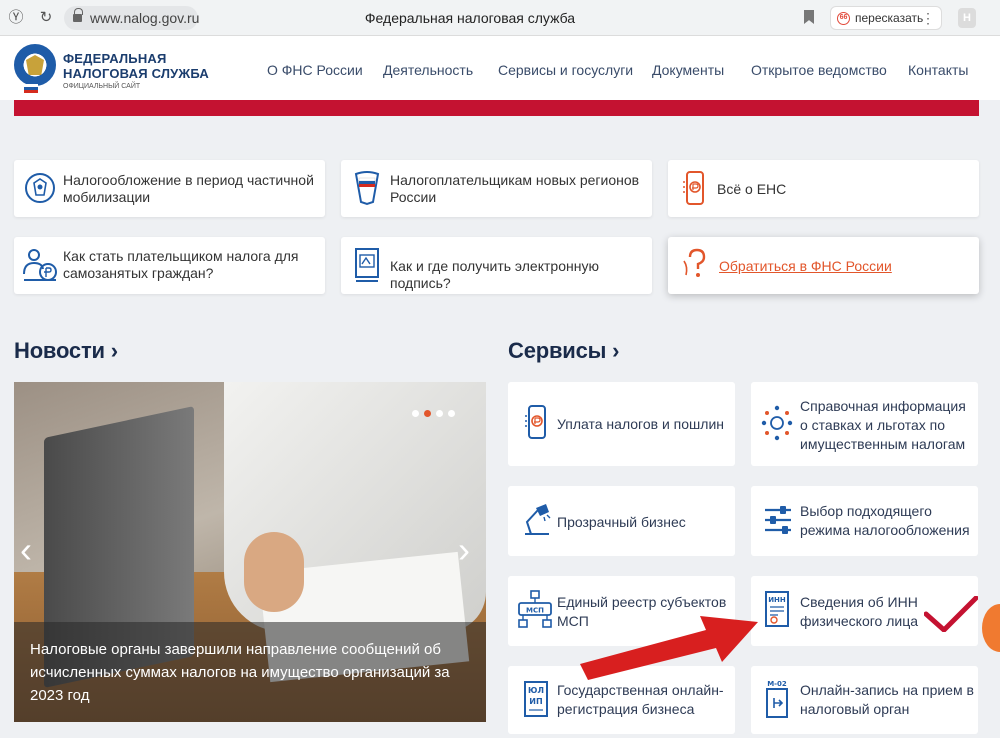 This screenshot has width=1000, height=749. Describe the element at coordinates (115, 58) in the screenshot. I see `logo-text-line1: ФЕДЕРАЛЬНАЯ` at that location.